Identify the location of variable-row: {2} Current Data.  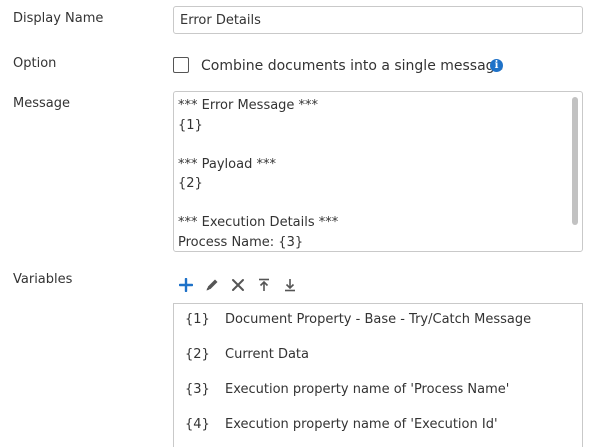
(378, 356).